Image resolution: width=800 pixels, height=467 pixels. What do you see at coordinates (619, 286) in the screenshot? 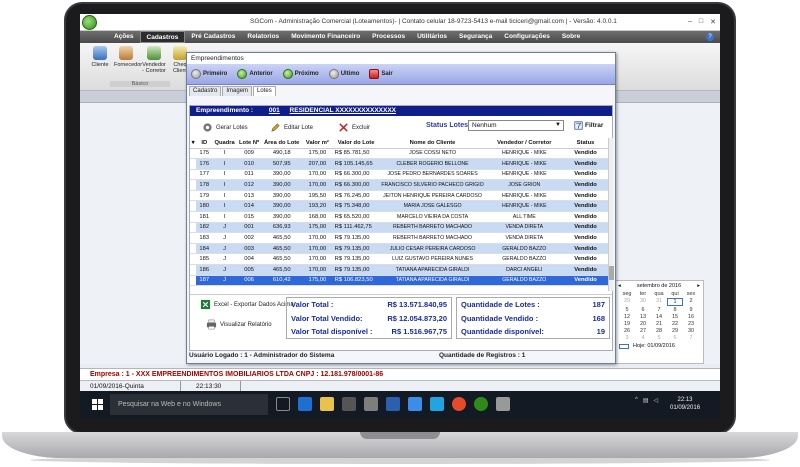
I see `calendar-prev-icon: ◂` at bounding box center [619, 286].